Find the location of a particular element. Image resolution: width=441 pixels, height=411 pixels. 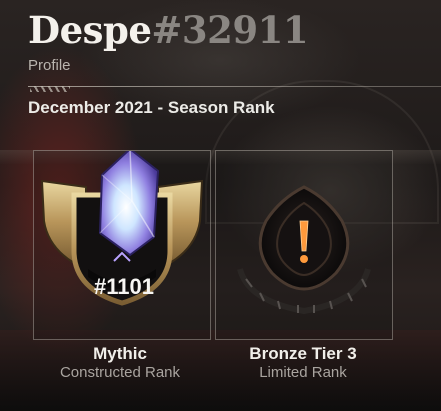

season-rank-title: December 2021 - Season Rank is located at coordinates (151, 107).